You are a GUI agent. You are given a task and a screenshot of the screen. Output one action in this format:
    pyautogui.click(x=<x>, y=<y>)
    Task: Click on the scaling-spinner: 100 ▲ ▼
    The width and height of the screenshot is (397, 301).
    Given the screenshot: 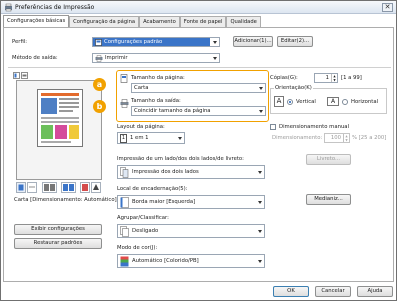 What is the action you would take?
    pyautogui.click(x=337, y=138)
    